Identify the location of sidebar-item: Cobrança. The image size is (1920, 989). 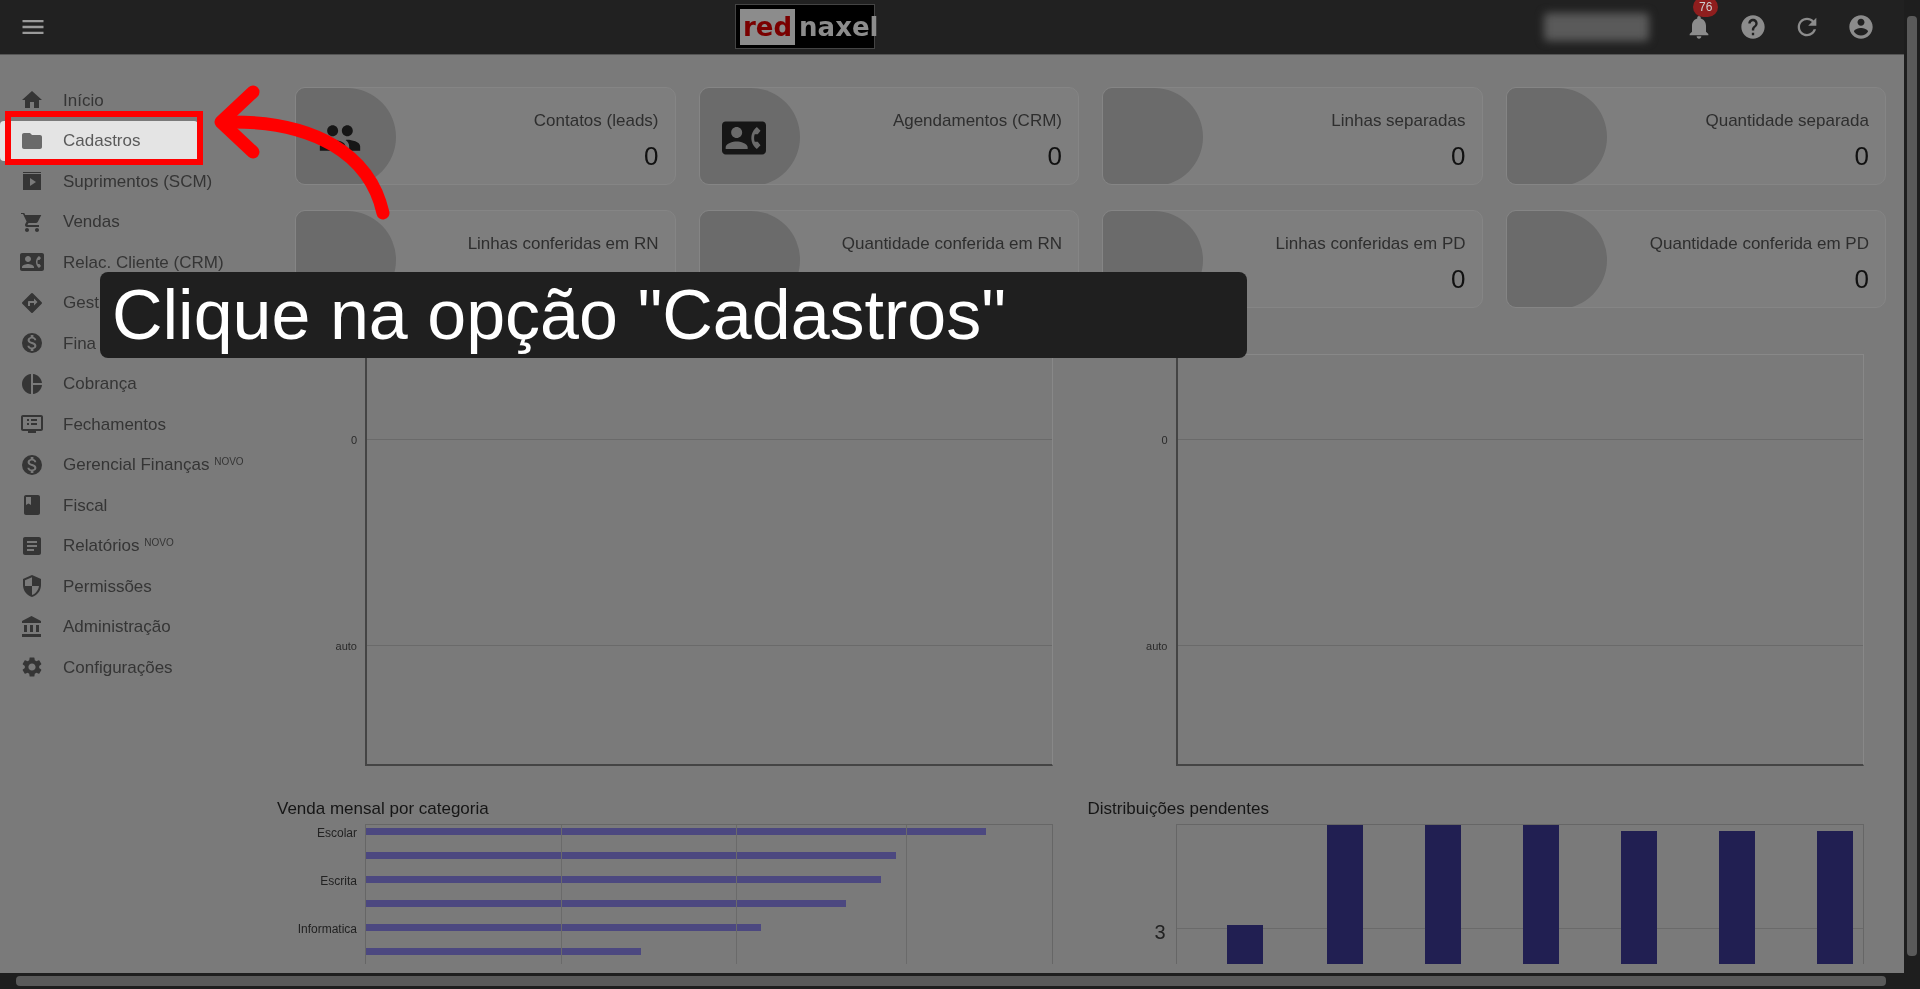
(99, 383).